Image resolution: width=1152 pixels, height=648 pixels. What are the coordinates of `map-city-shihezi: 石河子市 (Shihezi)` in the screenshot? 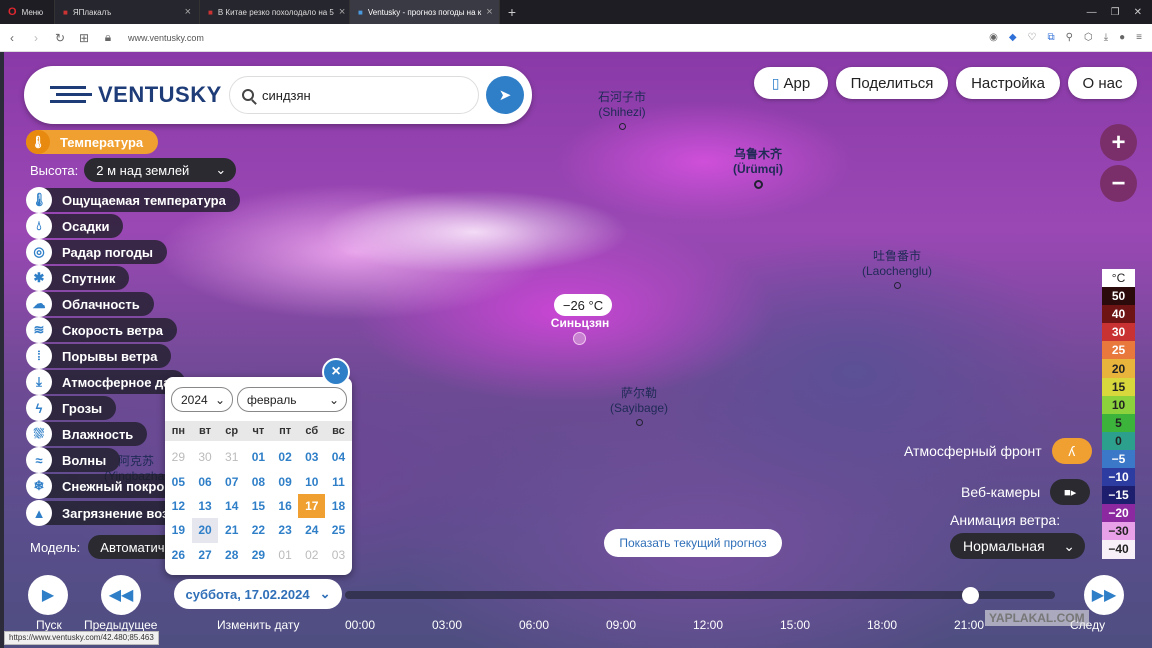 It's located at (622, 110).